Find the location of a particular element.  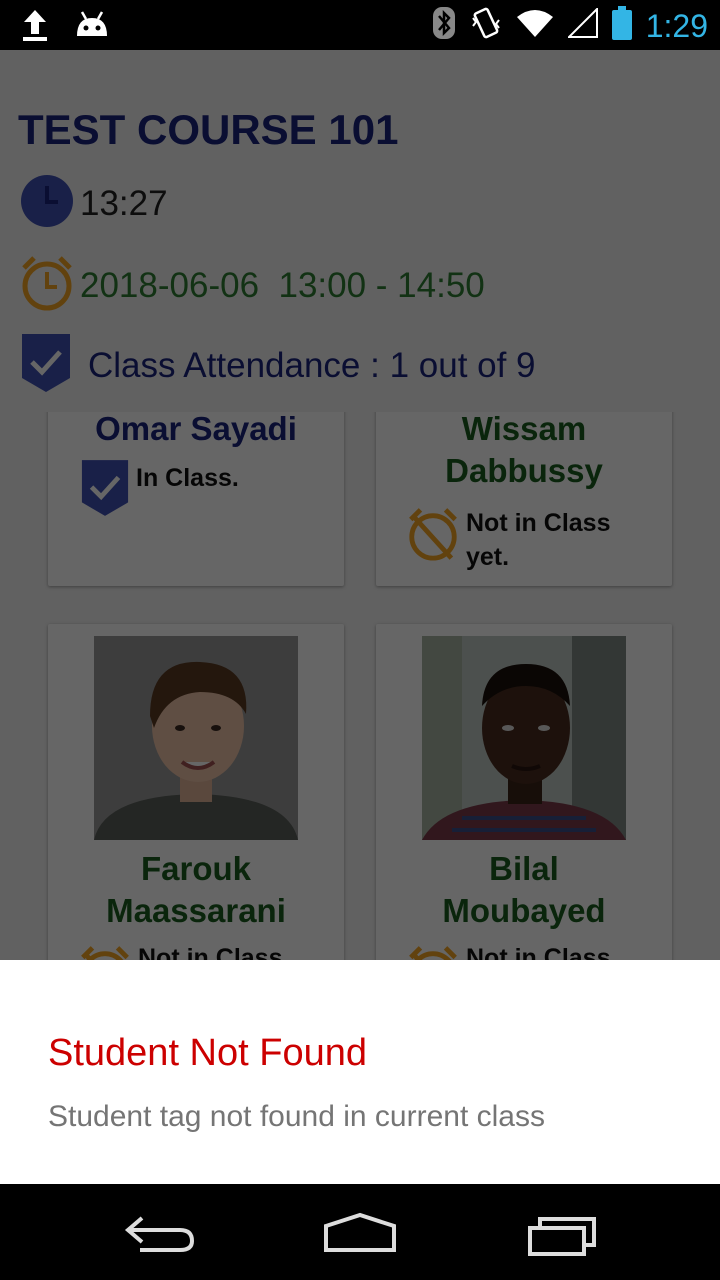

clock: 1:29 is located at coordinates (676, 25).